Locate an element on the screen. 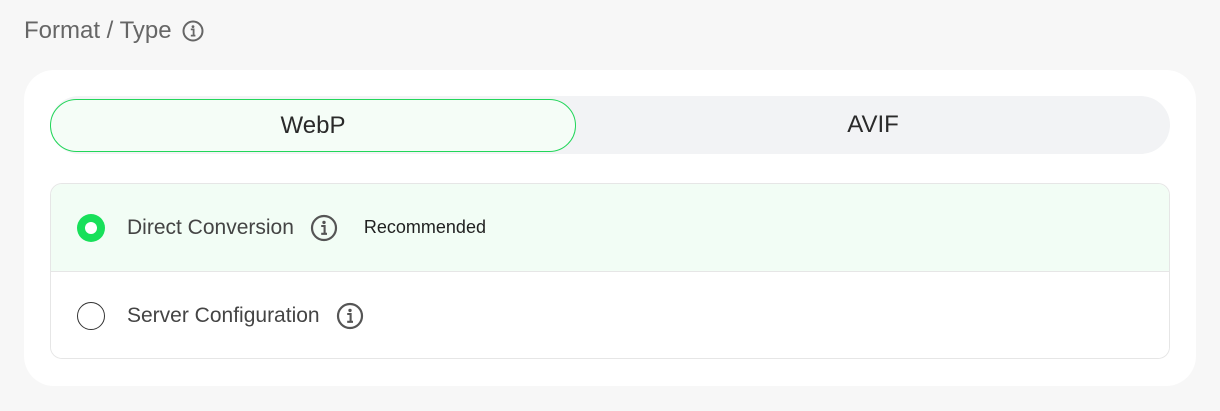  format-toggle: WebP AVIF is located at coordinates (610, 125).